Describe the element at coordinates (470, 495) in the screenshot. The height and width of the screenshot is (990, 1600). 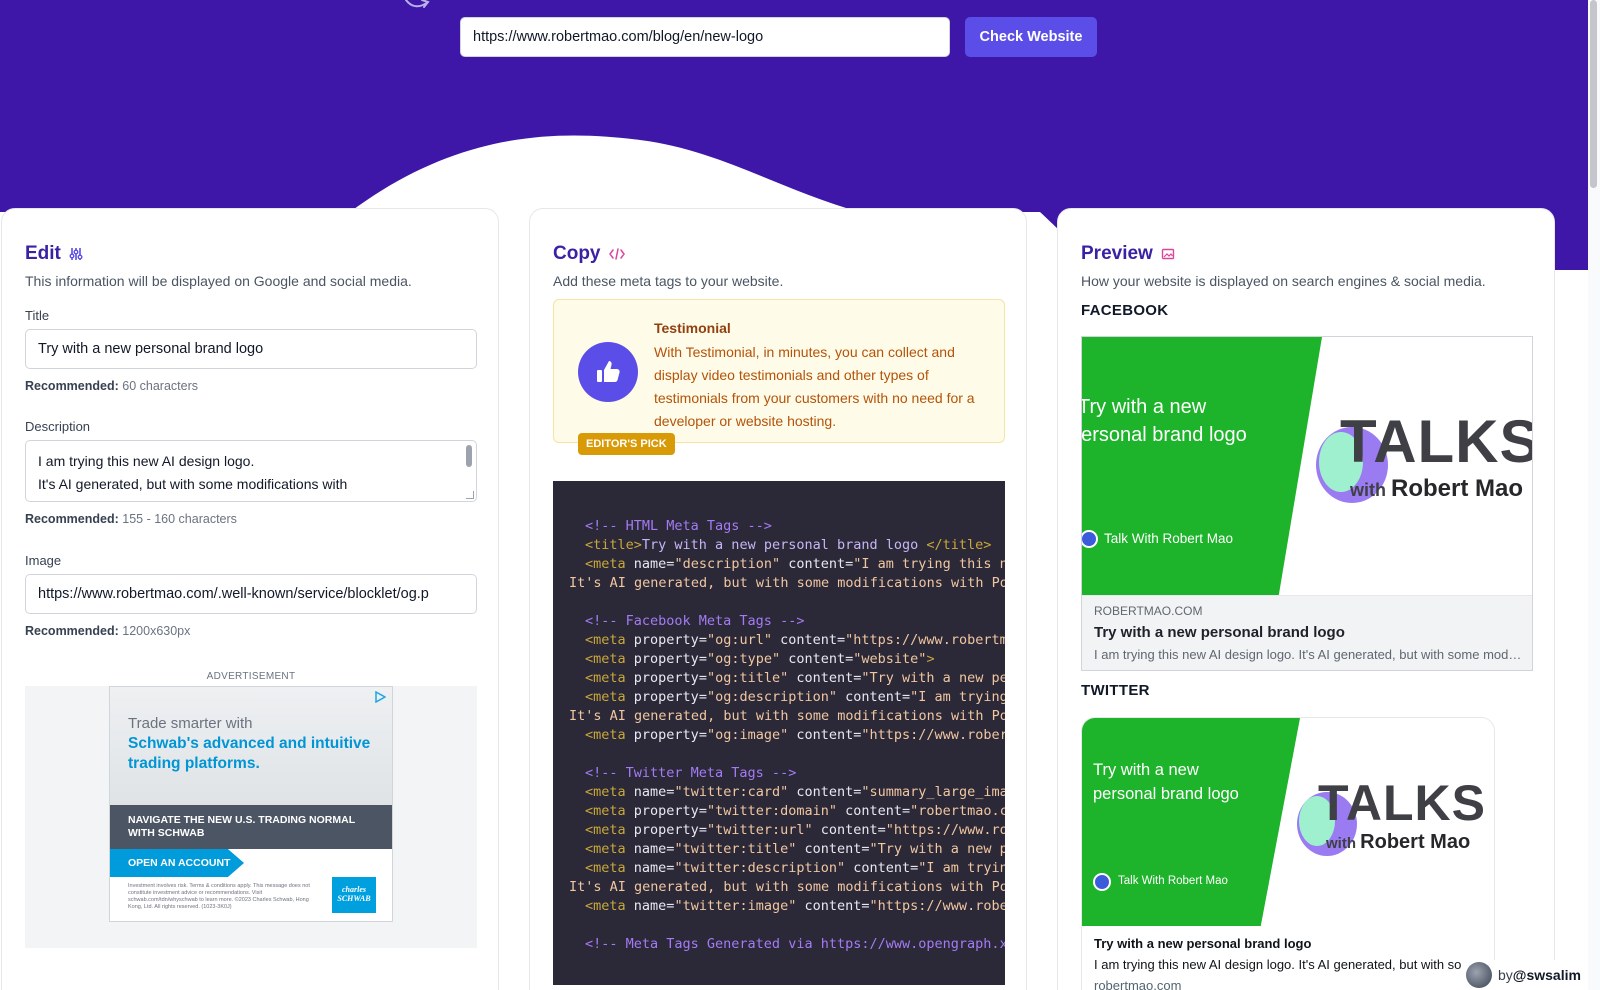
I see `resize-handle` at that location.